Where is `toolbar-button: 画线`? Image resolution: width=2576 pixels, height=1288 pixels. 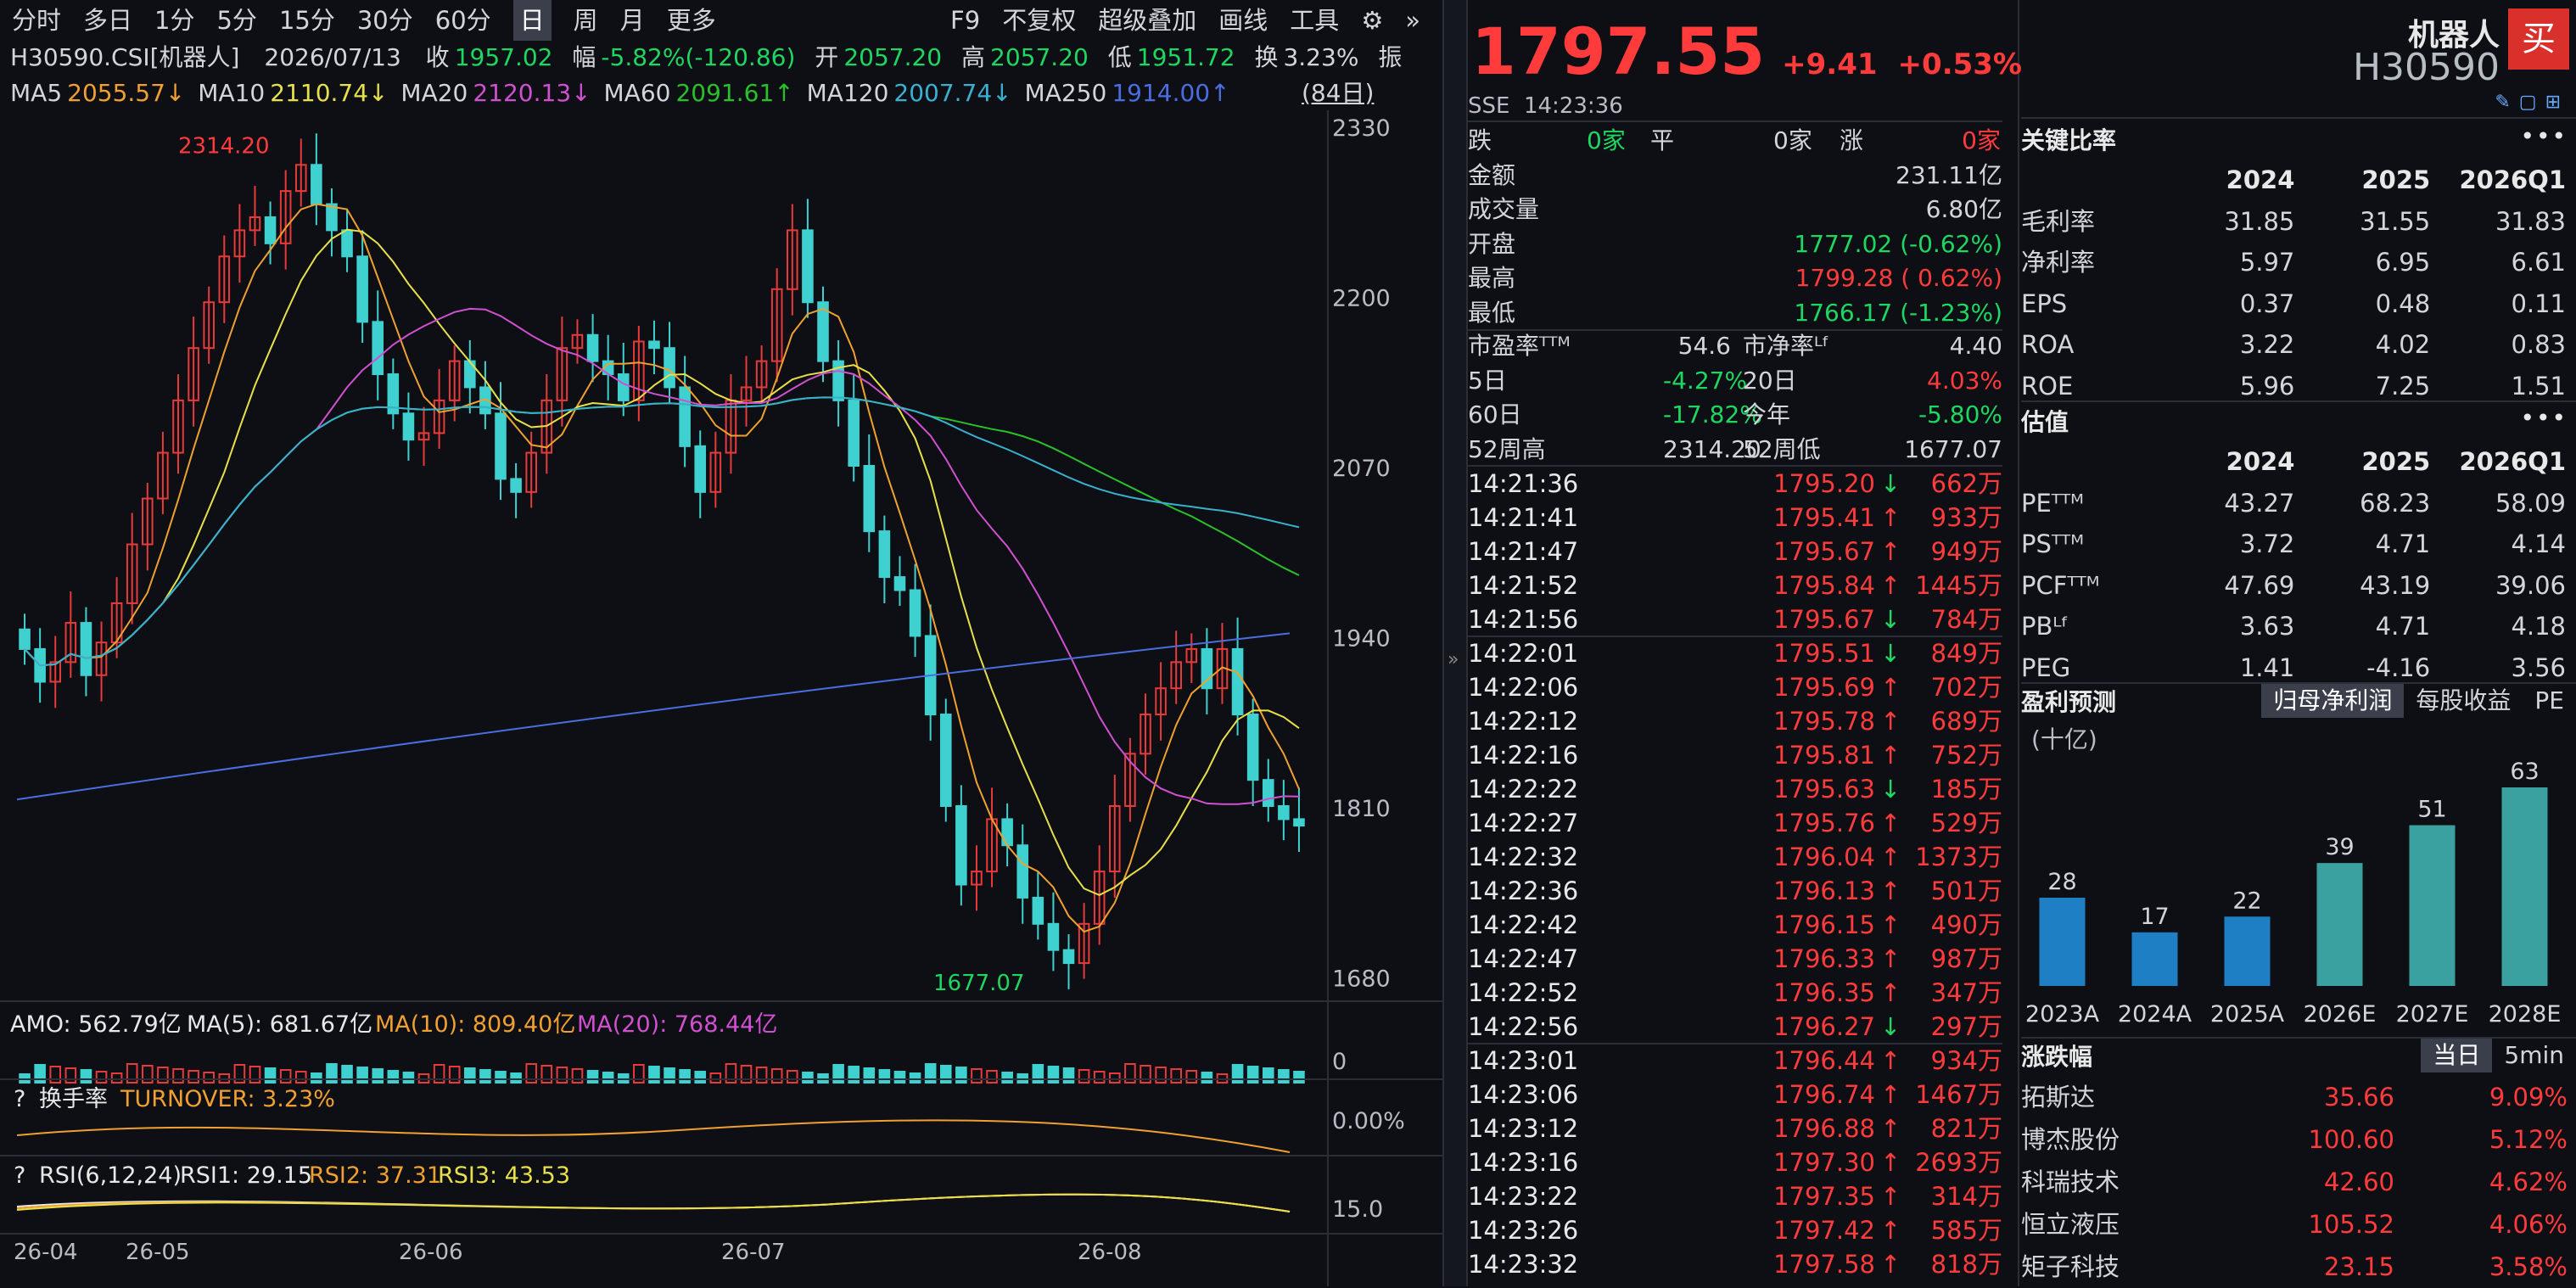
toolbar-button: 画线 is located at coordinates (1243, 20).